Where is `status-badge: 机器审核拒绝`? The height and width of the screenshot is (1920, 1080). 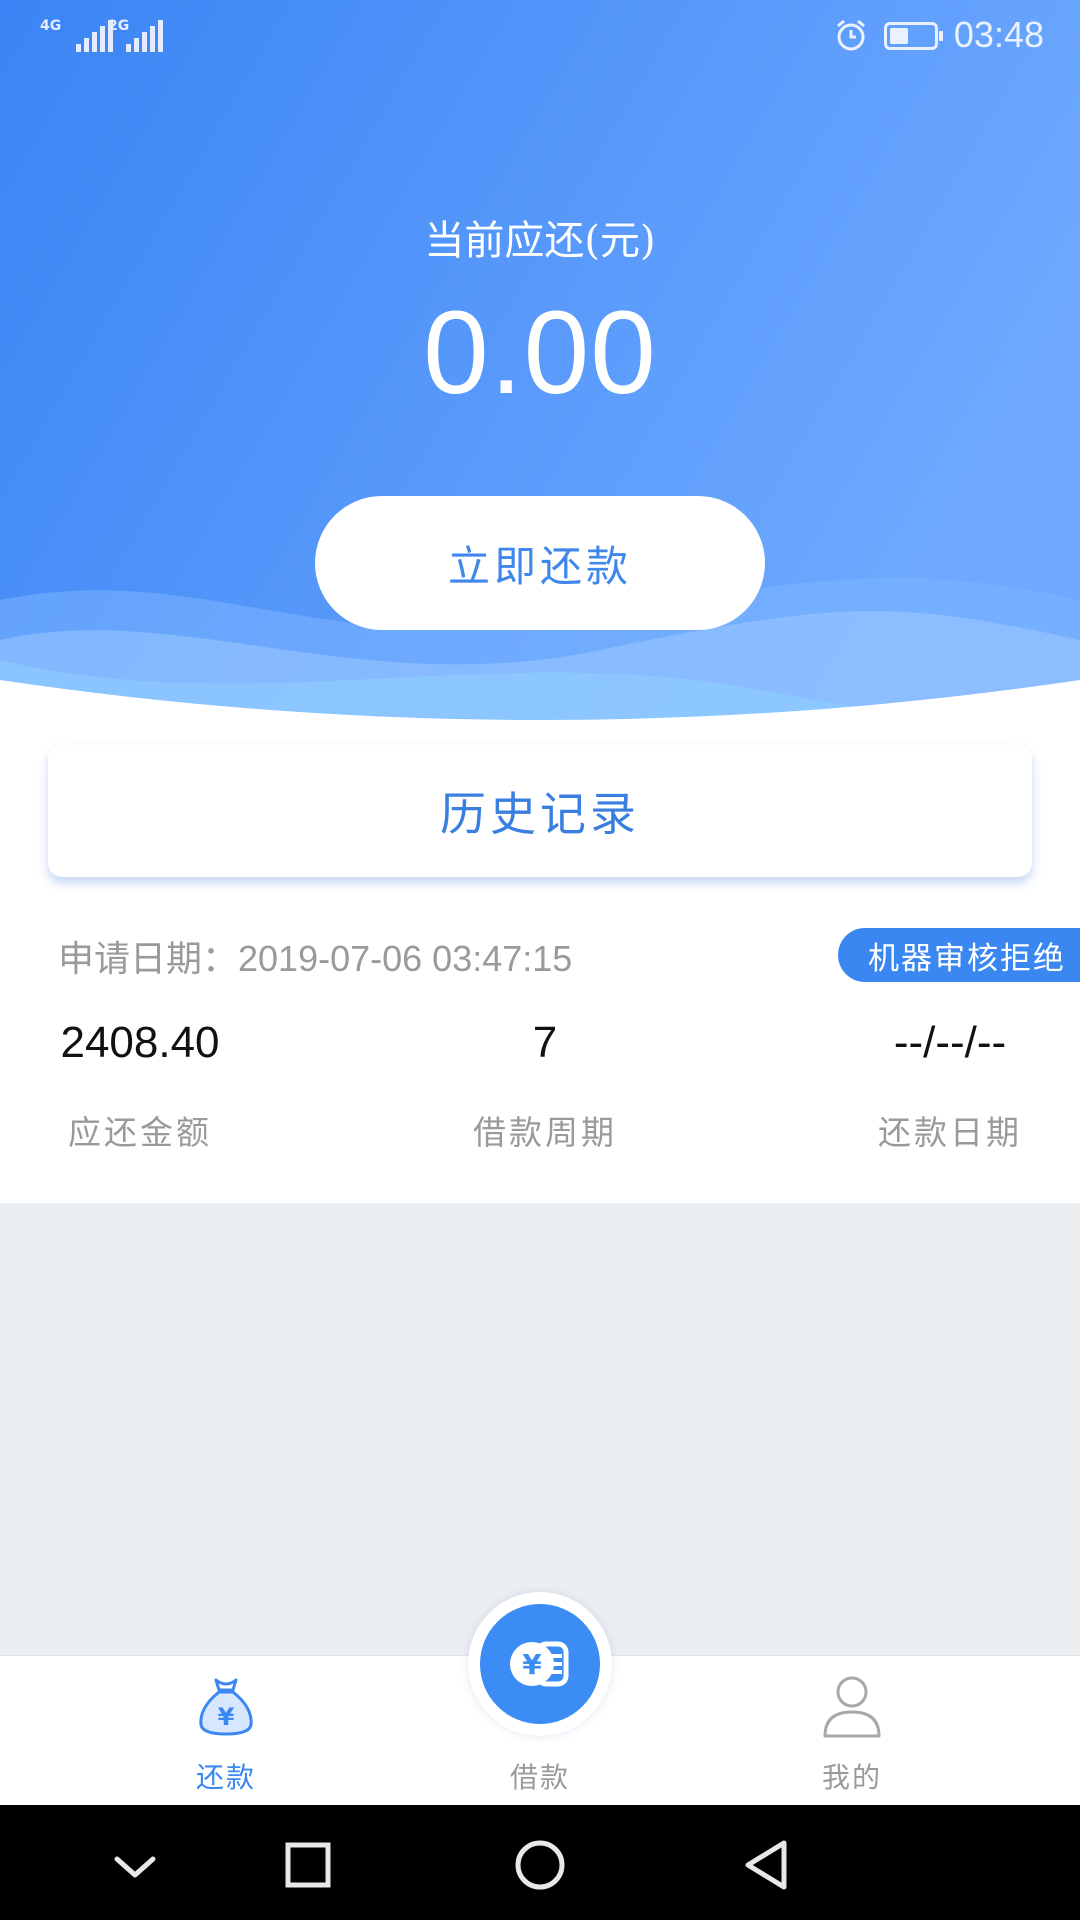
status-badge: 机器审核拒绝 is located at coordinates (959, 955).